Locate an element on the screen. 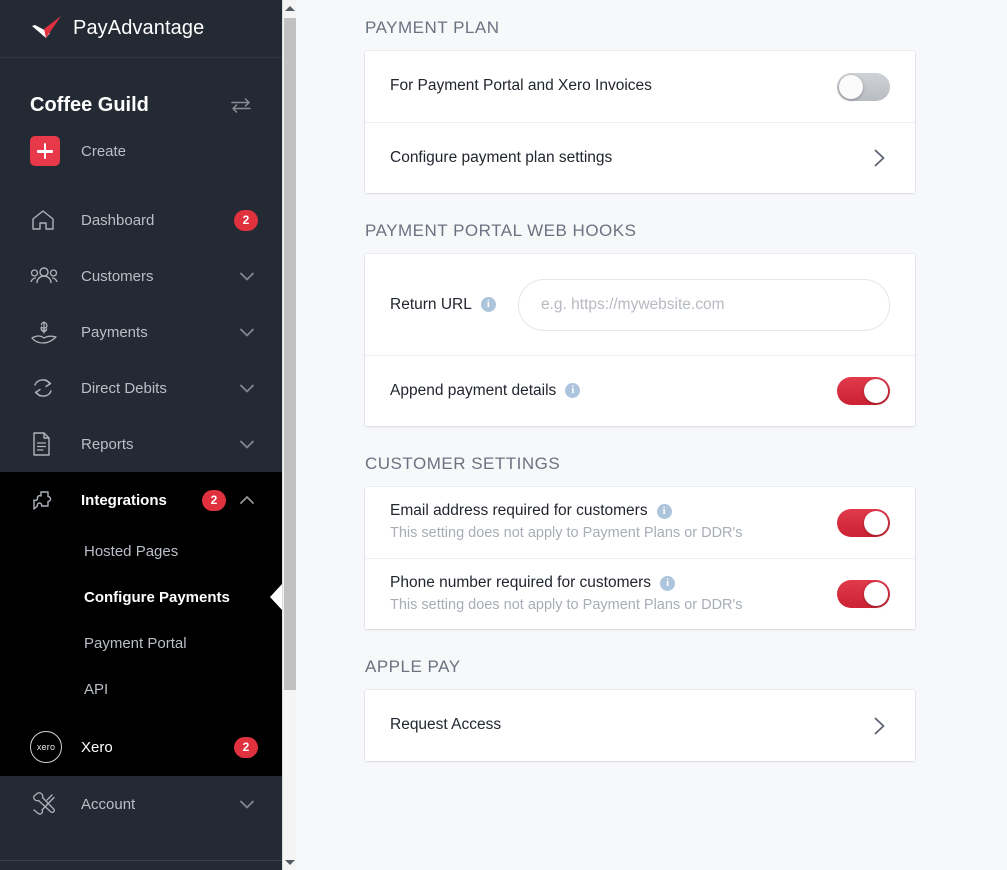 This screenshot has width=1007, height=870. row-label: Email address required for customers is located at coordinates (519, 511).